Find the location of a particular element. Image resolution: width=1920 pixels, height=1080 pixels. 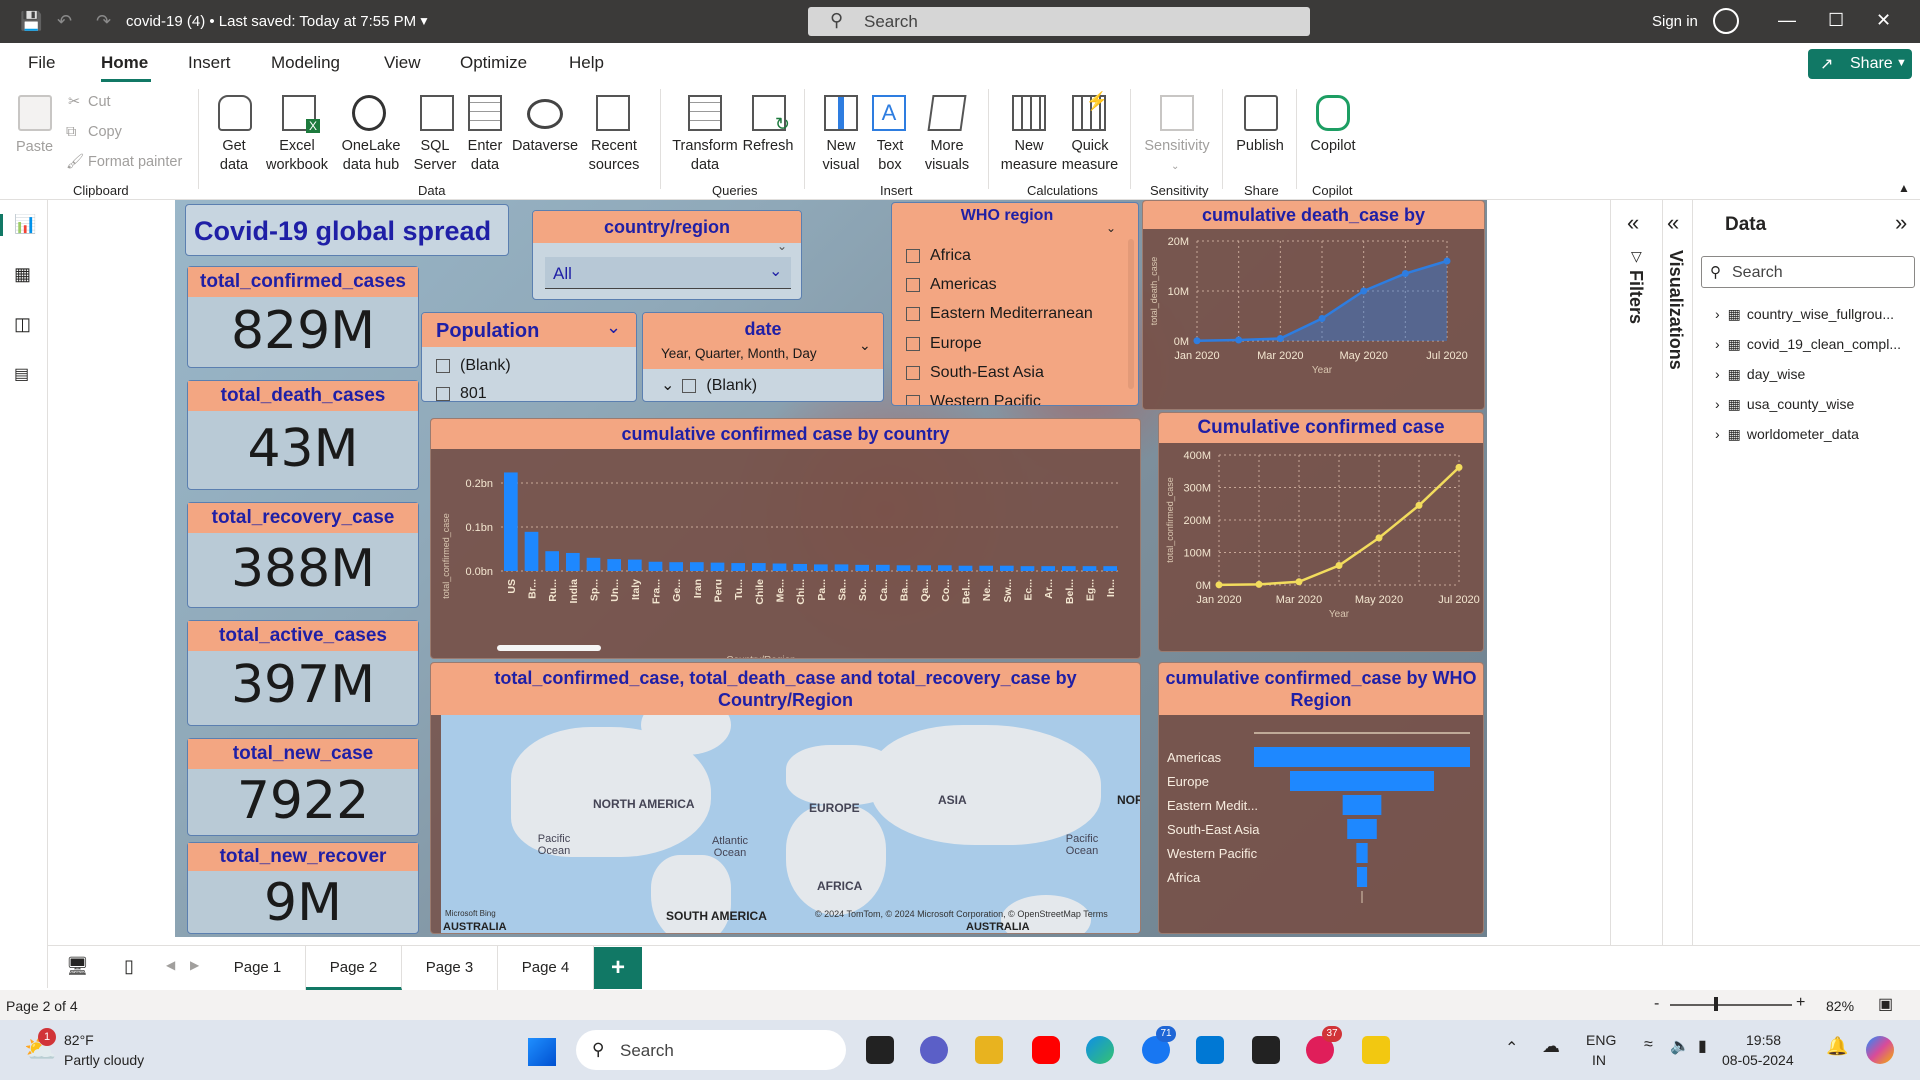

sql-server-button: SQL Server is located at coordinates (435, 156).